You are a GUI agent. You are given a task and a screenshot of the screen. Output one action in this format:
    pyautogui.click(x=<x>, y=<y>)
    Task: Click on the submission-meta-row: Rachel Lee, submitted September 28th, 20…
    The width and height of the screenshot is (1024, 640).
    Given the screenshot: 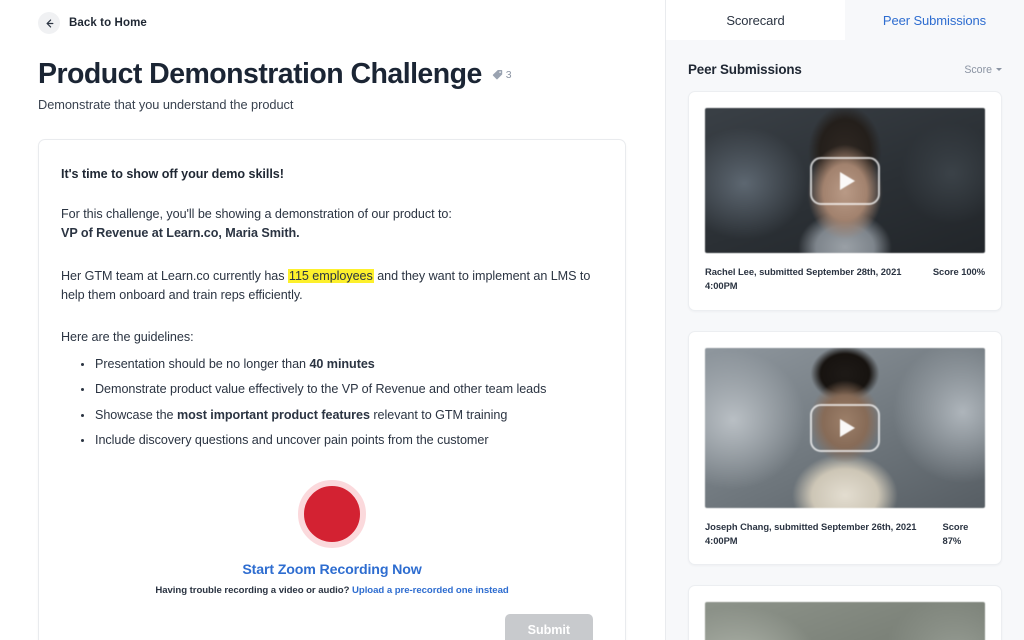 What is the action you would take?
    pyautogui.click(x=845, y=279)
    